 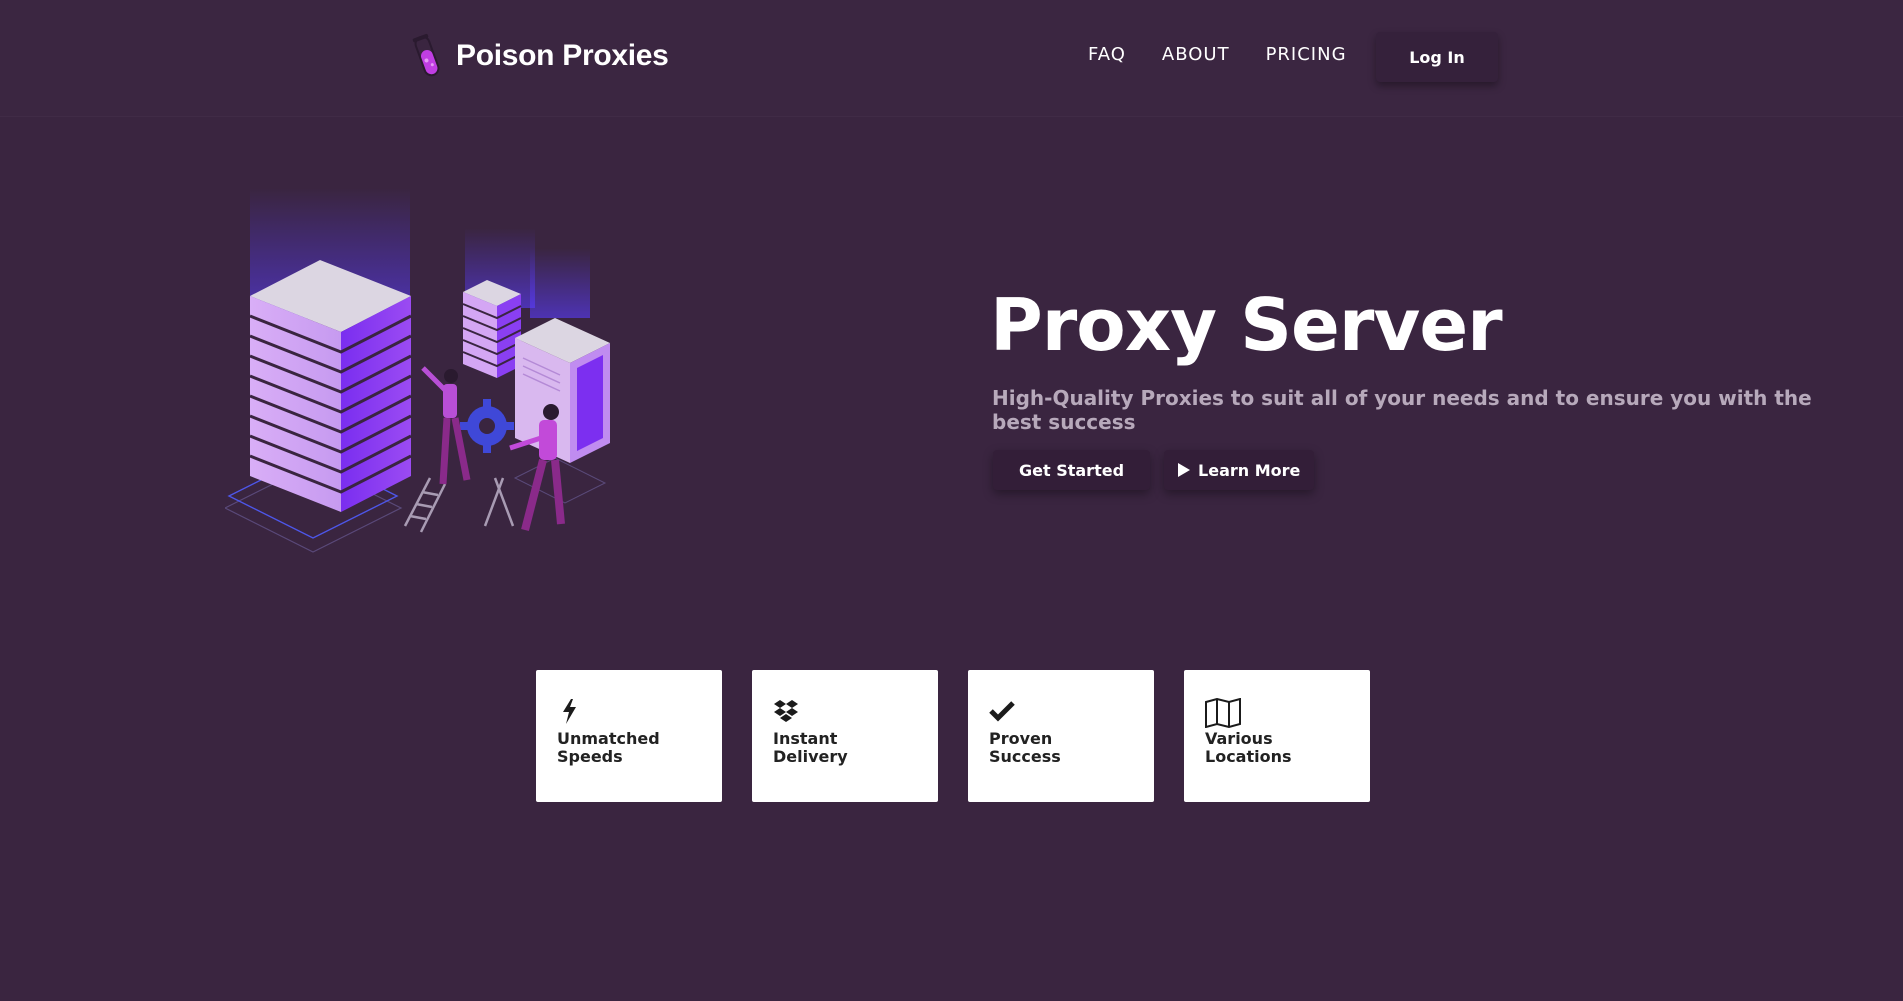 I want to click on nav-link-faq: FAQ, so click(x=1107, y=54).